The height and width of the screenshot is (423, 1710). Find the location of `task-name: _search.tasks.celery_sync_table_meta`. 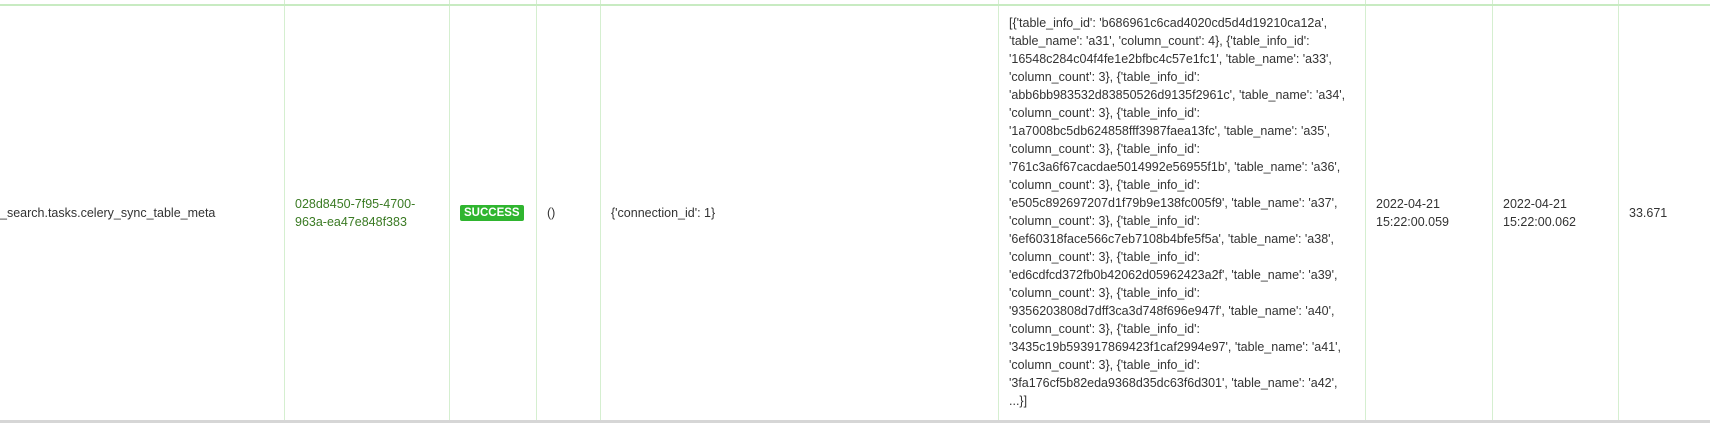

task-name: _search.tasks.celery_sync_table_meta is located at coordinates (108, 213).